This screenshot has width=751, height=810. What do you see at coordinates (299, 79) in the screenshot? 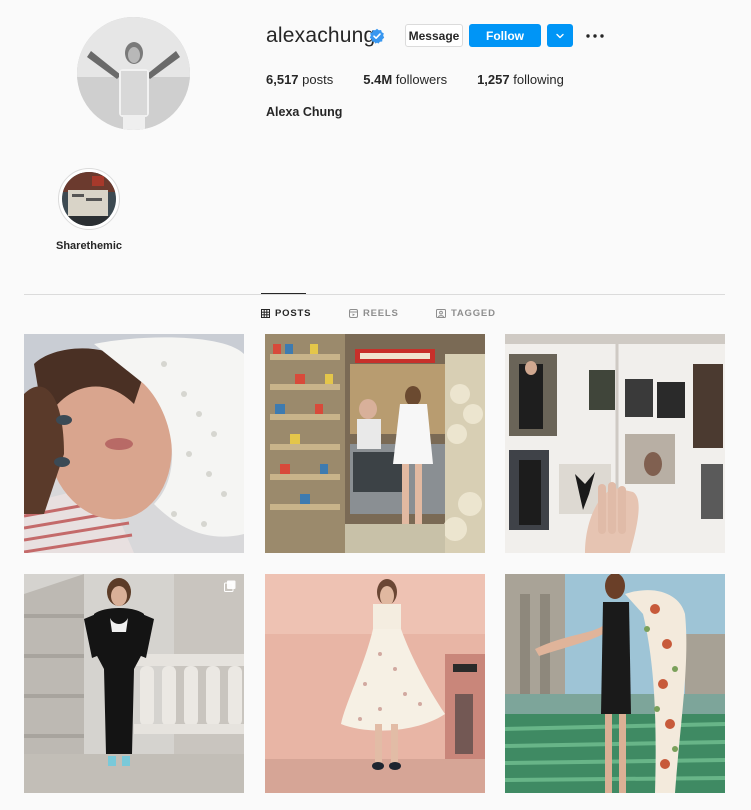
I see `posts-stat: 6,517 posts` at bounding box center [299, 79].